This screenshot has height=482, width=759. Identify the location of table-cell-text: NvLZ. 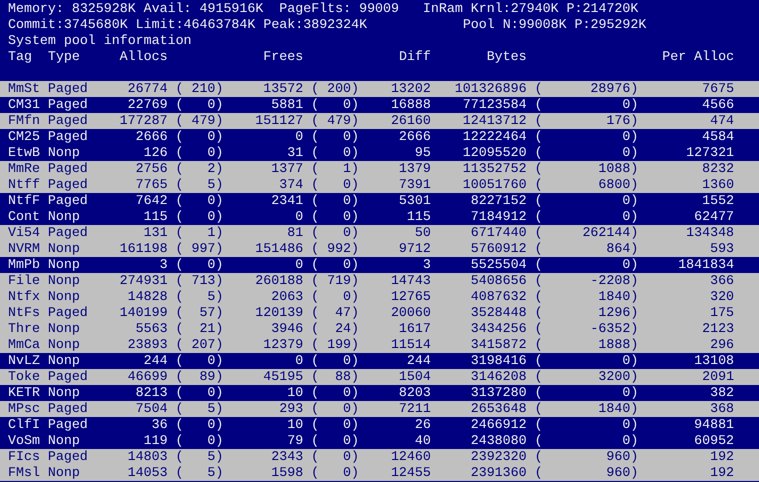
(24, 361).